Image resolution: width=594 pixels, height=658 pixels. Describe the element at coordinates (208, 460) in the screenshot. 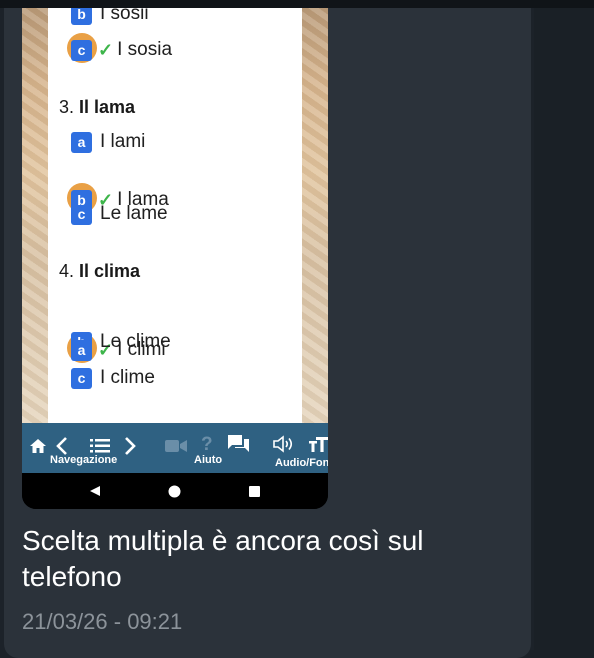

I see `help-label: Aiuto` at that location.